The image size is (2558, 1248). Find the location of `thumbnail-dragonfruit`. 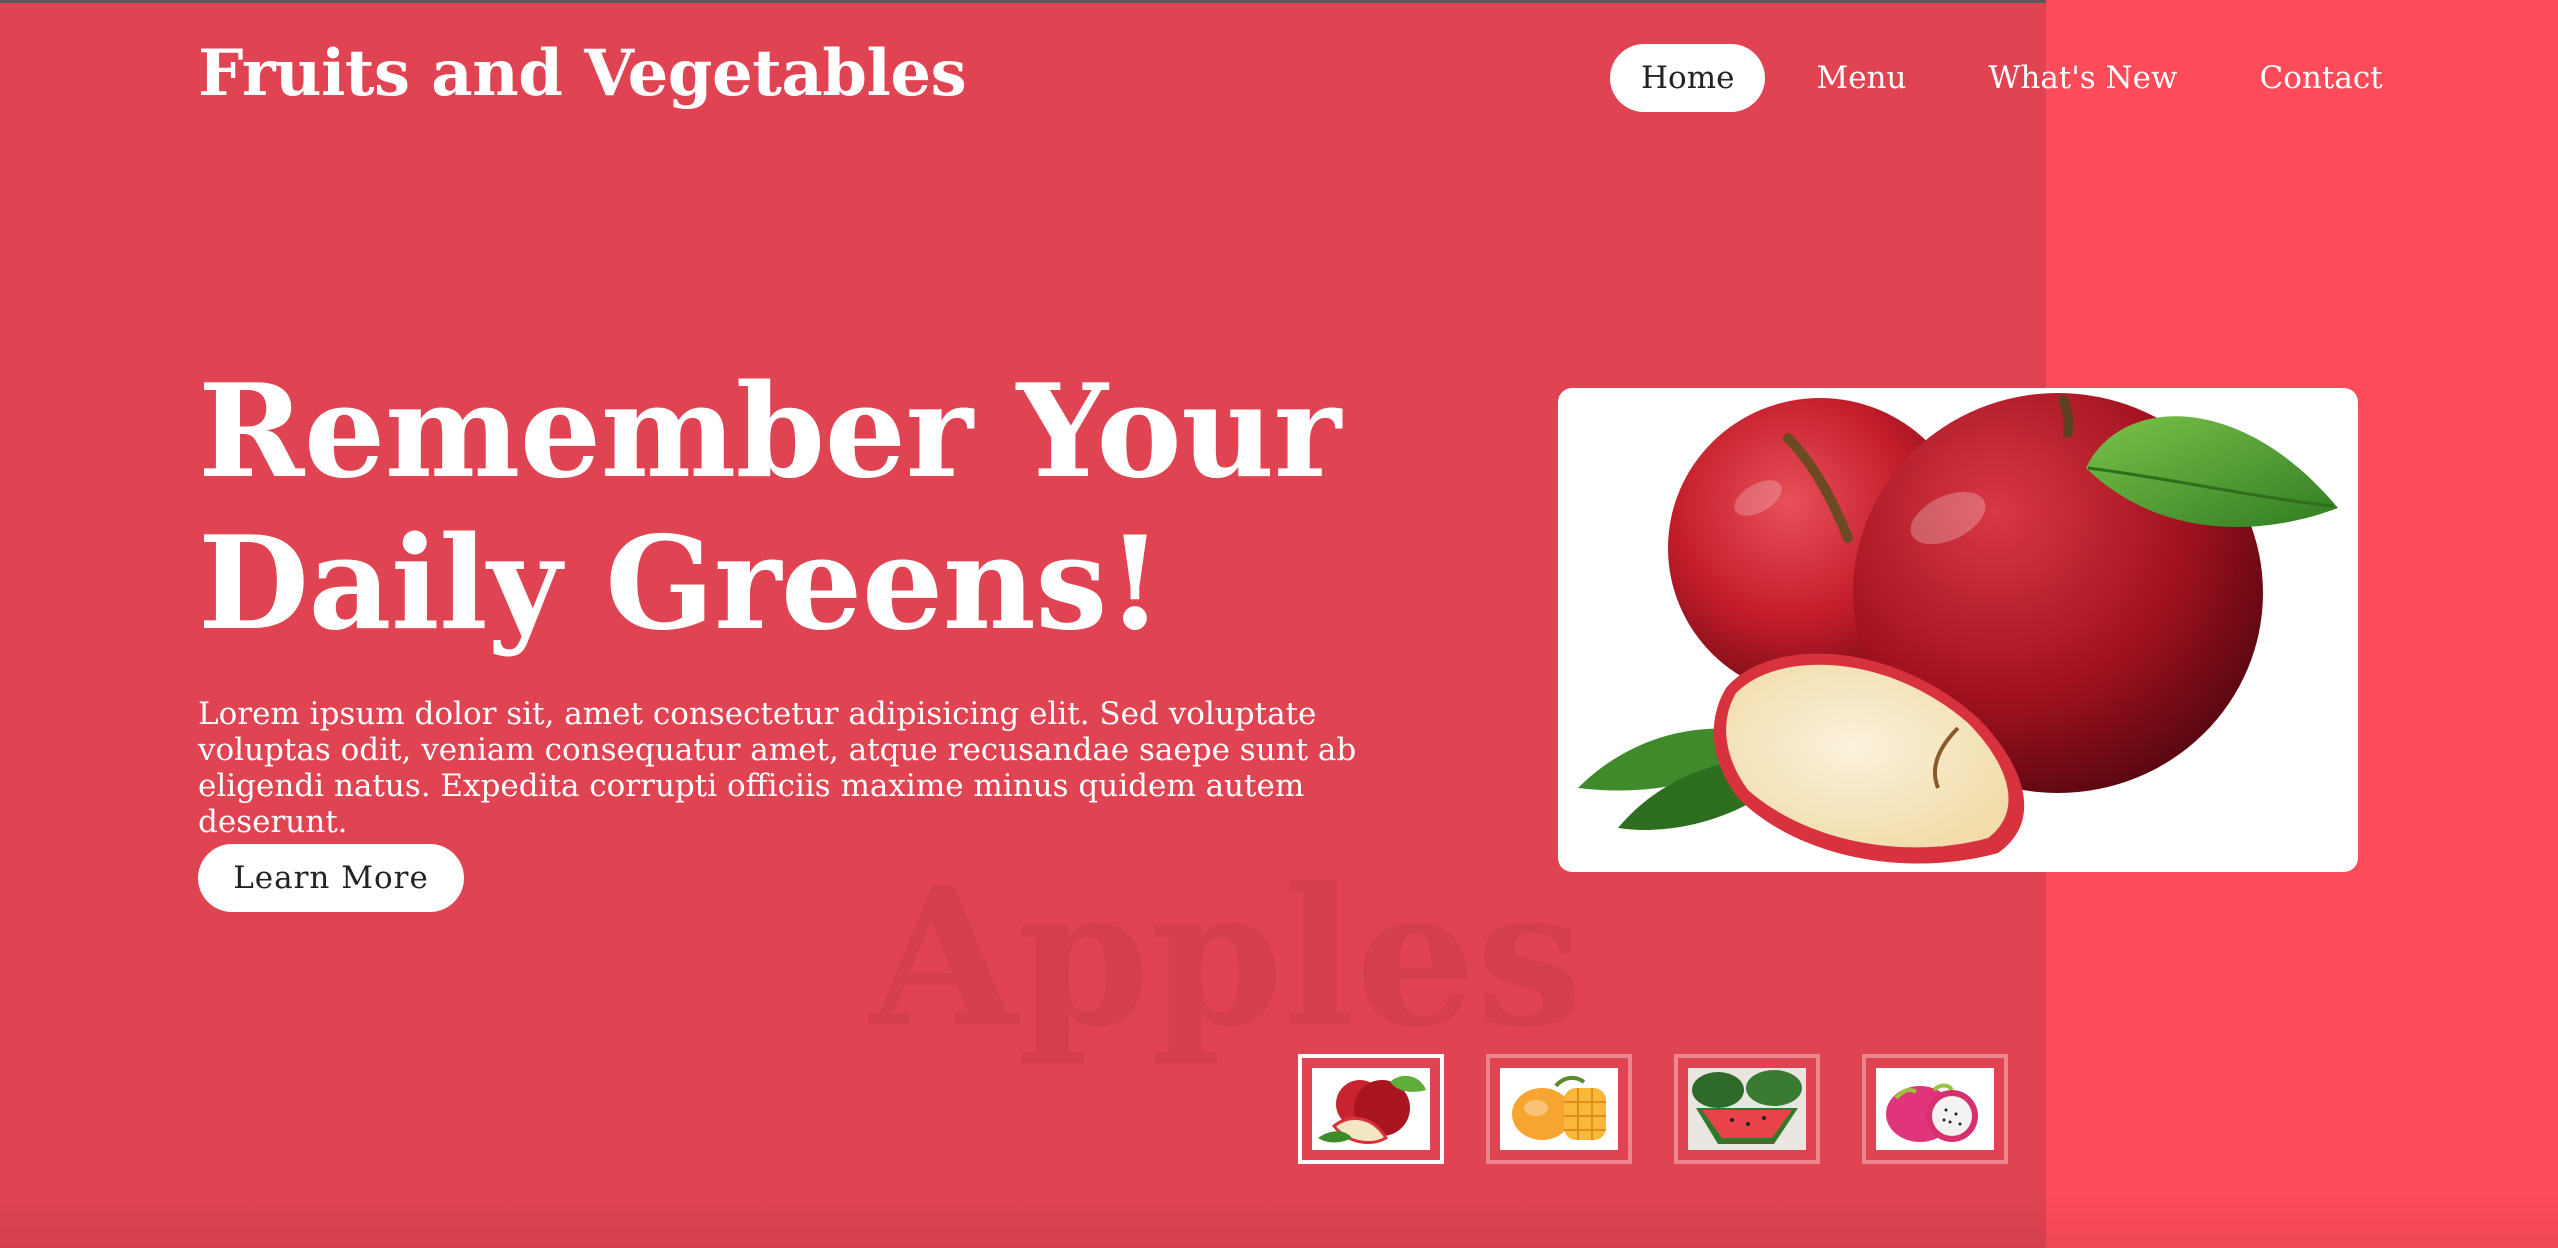

thumbnail-dragonfruit is located at coordinates (1935, 1109).